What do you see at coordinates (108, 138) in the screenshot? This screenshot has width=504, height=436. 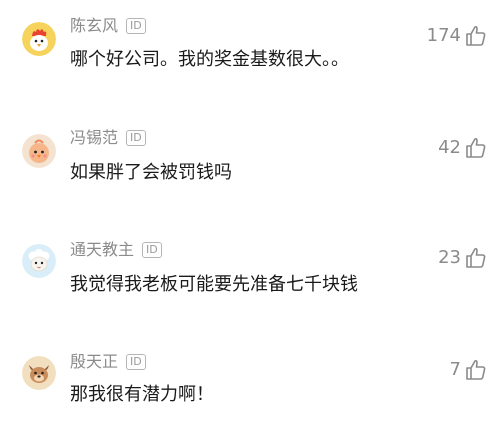 I see `username: 冯锡范 ID` at bounding box center [108, 138].